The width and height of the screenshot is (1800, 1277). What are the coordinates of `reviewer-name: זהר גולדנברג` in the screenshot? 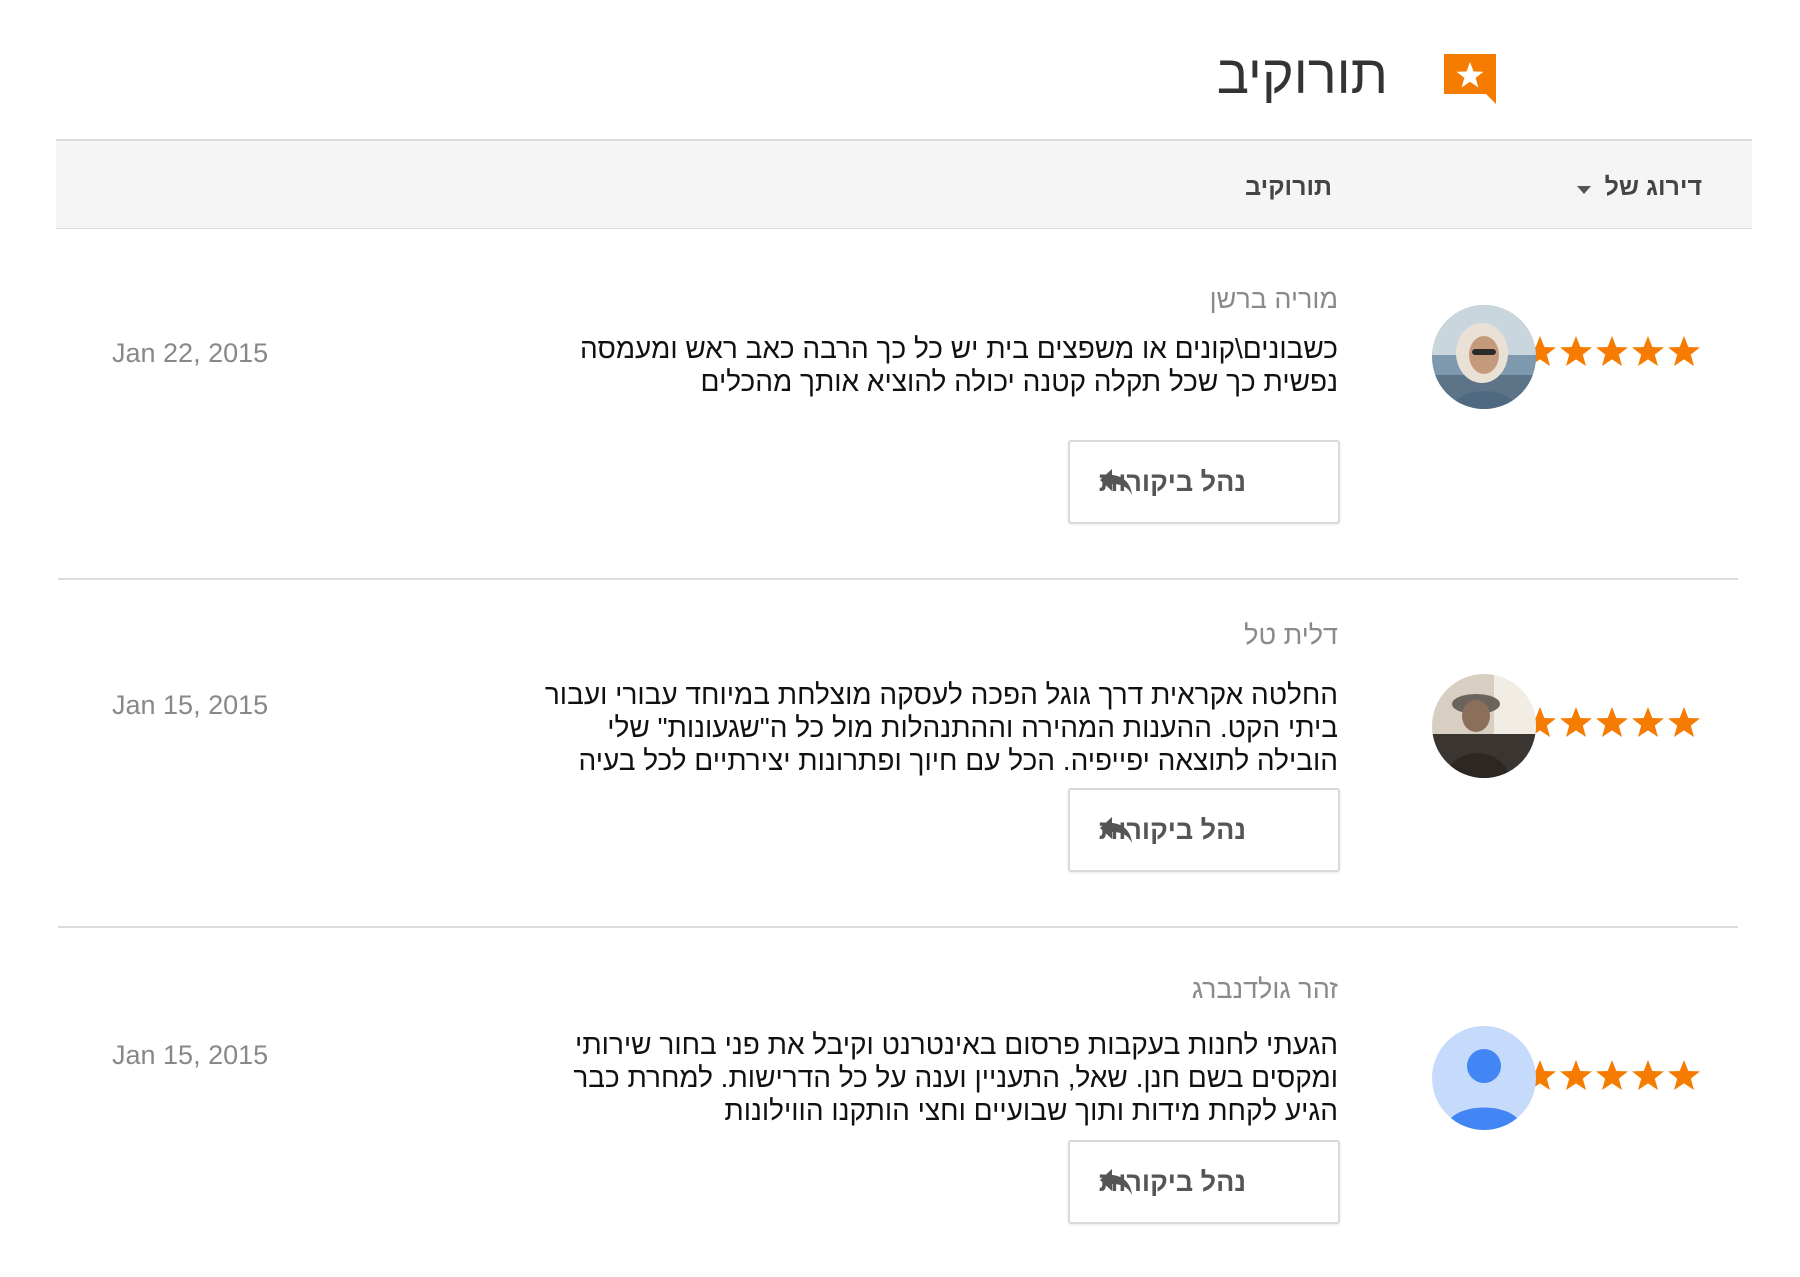 It's located at (1264, 989).